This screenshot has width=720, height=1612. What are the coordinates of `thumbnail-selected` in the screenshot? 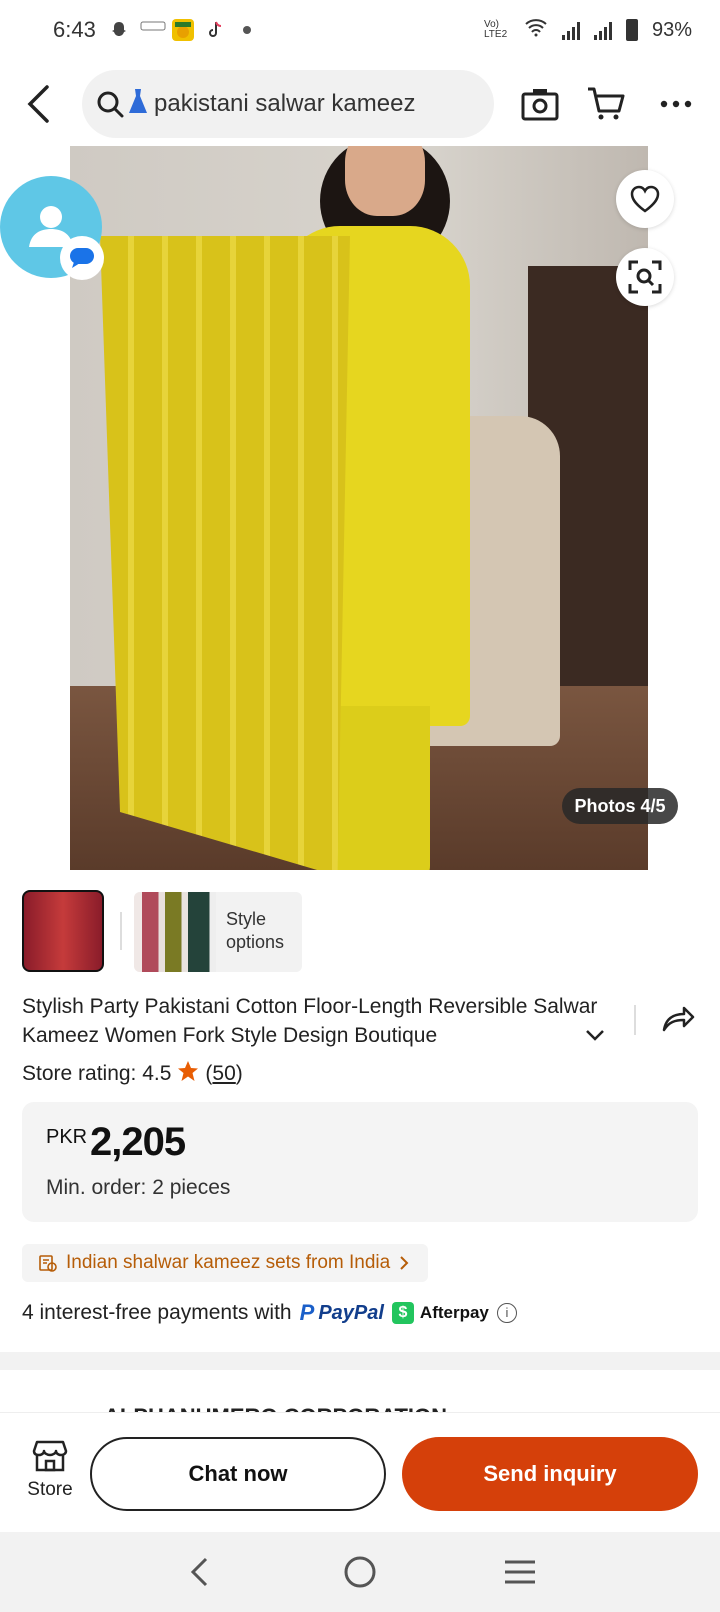 It's located at (63, 931).